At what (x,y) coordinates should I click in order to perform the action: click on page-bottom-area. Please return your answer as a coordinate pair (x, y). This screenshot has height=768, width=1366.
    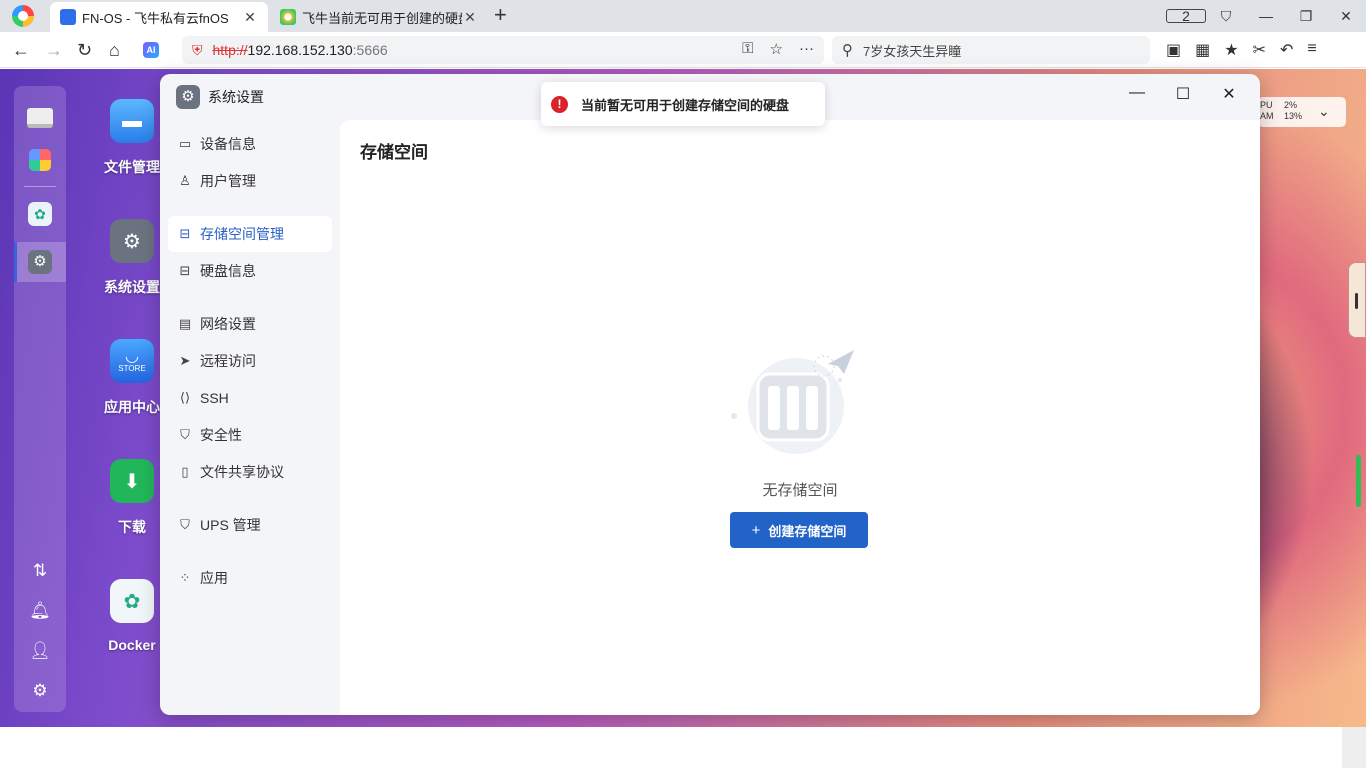
    Looking at the image, I should click on (671, 747).